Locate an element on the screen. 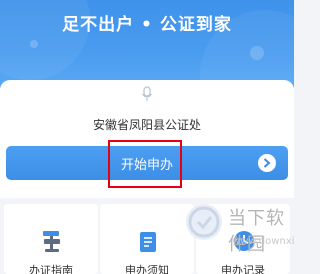  highlight-box is located at coordinates (145, 164).